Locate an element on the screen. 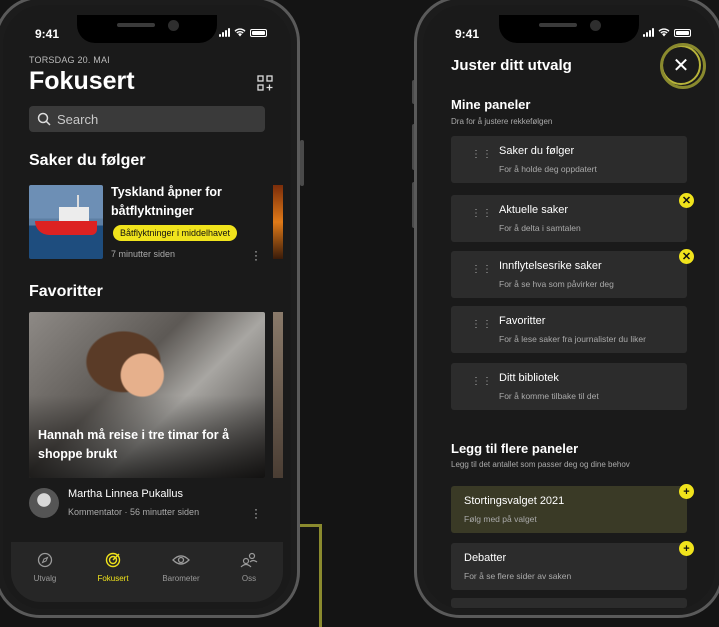  panel-sub: Følg med på valget is located at coordinates (500, 519).